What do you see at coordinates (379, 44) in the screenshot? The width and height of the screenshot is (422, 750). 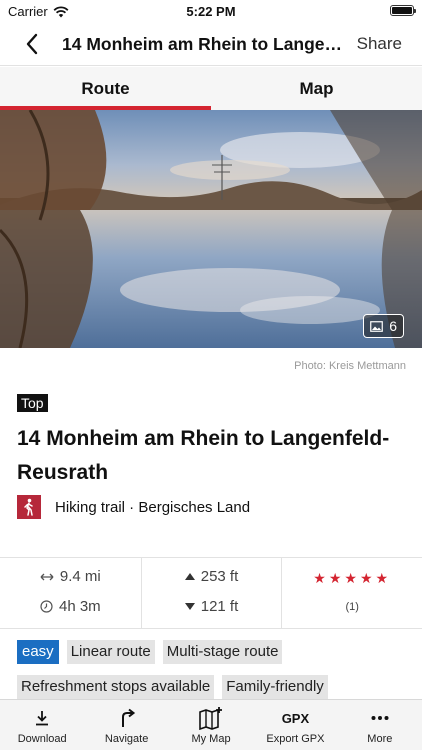 I see `share-button: Share` at bounding box center [379, 44].